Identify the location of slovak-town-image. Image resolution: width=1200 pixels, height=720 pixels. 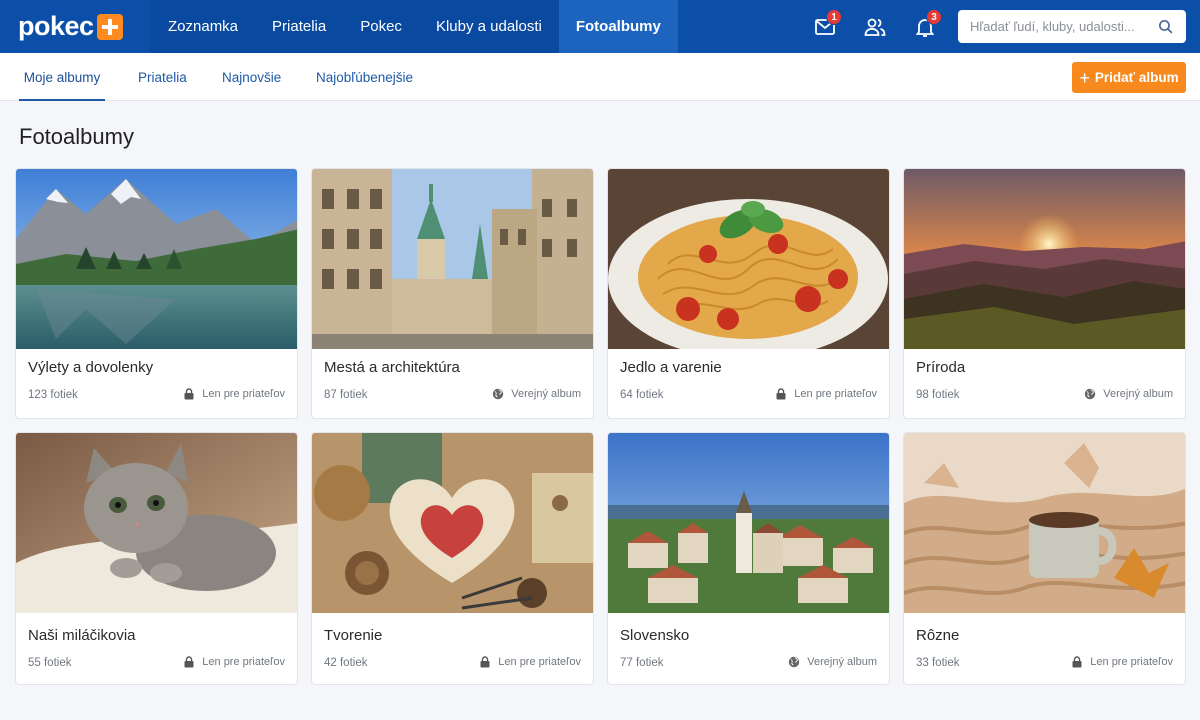
(748, 523).